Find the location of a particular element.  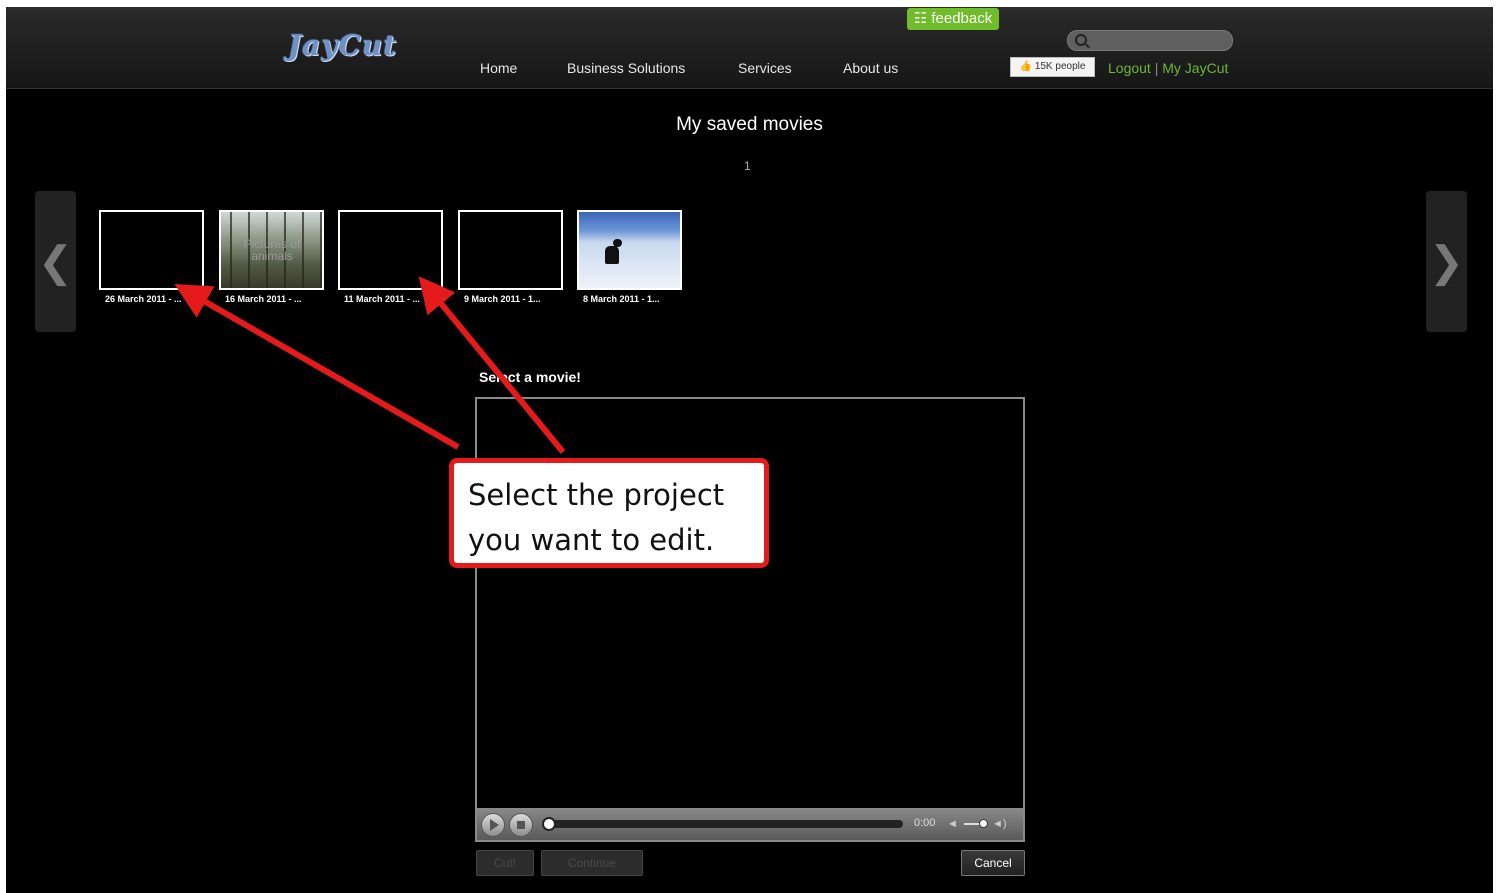

page-number-link: 1 is located at coordinates (747, 166).